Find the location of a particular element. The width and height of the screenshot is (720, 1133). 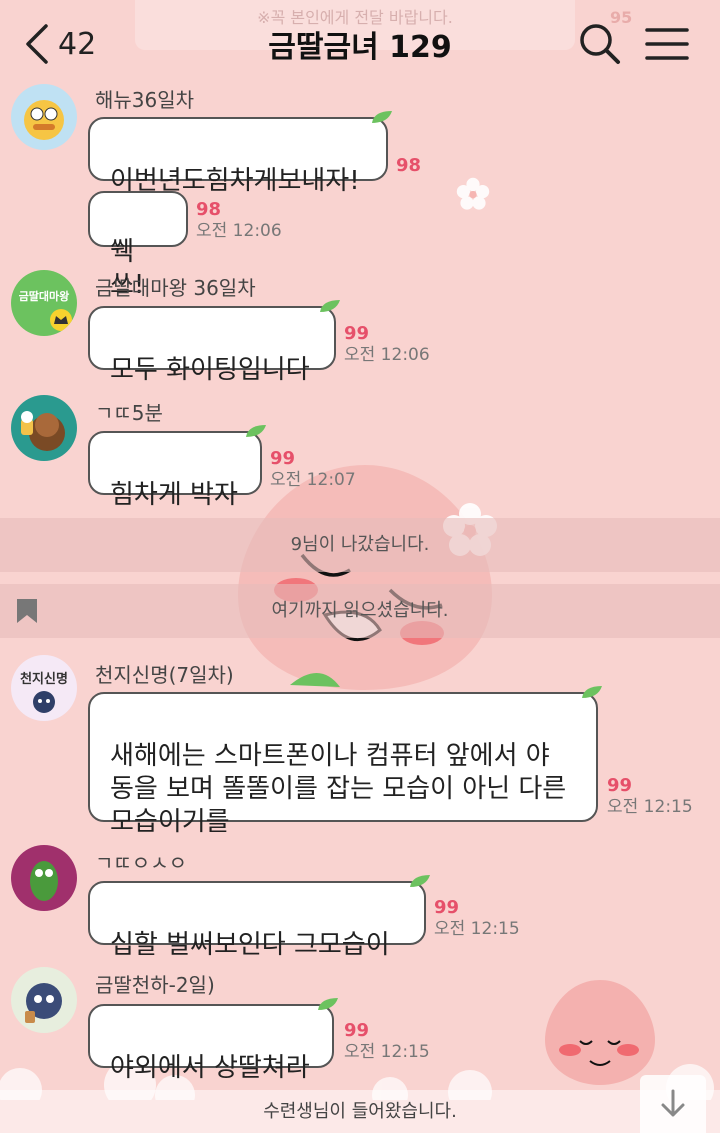

message-bubble: 이번년도힘차게보내자! is located at coordinates (240, 153).